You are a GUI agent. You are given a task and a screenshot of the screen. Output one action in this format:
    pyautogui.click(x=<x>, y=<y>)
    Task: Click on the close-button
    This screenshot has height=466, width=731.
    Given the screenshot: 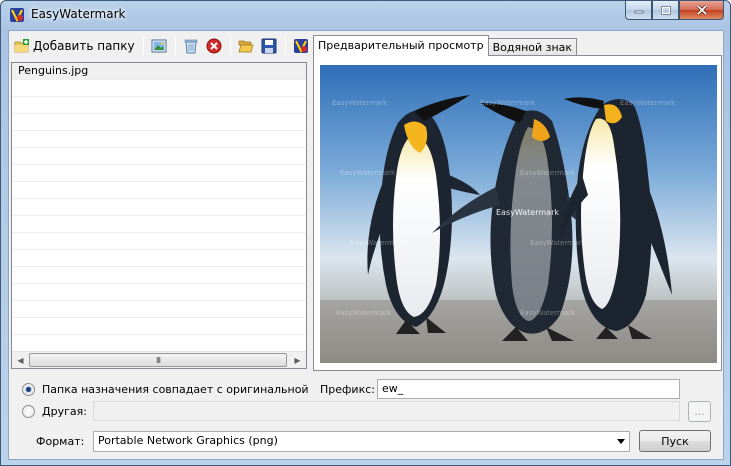 What is the action you would take?
    pyautogui.click(x=701, y=10)
    